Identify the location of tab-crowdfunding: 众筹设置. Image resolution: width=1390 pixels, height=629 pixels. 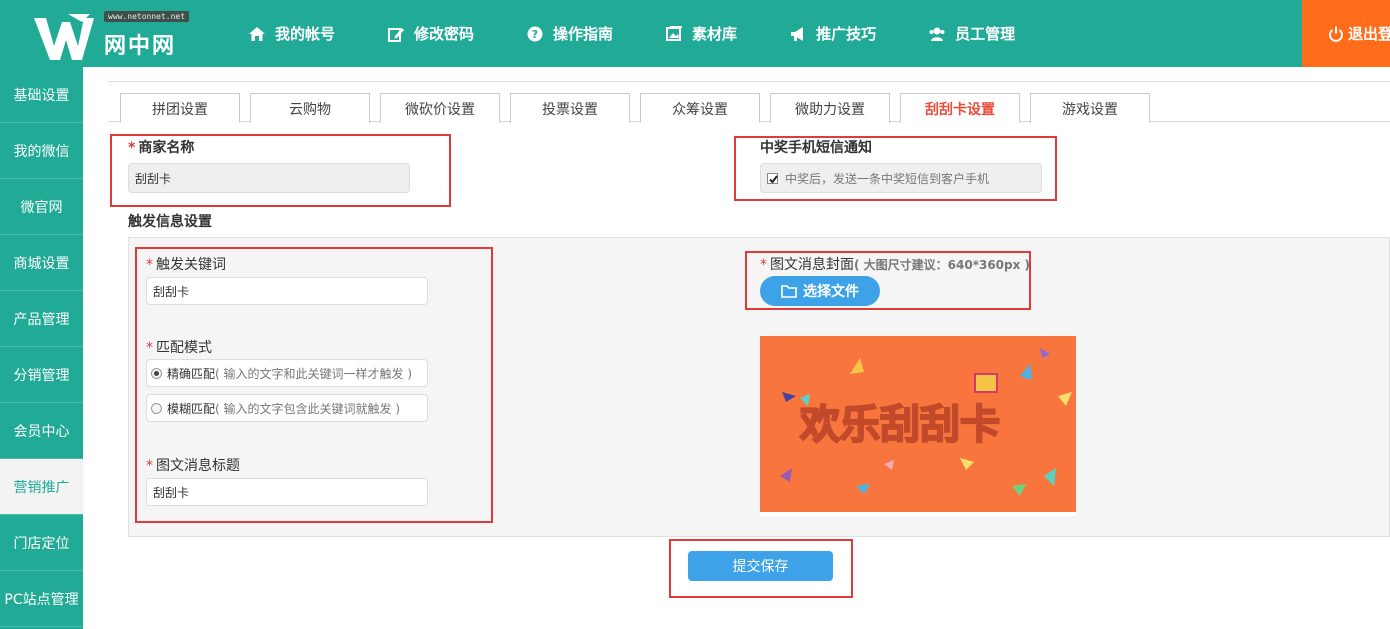
(700, 108).